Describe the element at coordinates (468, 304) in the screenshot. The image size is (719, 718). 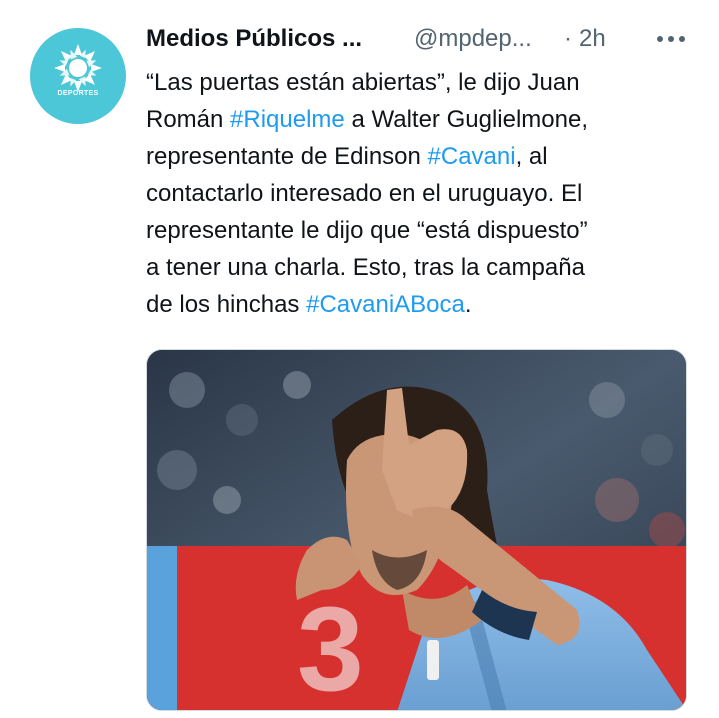
I see `tweet-text-segment: .` at that location.